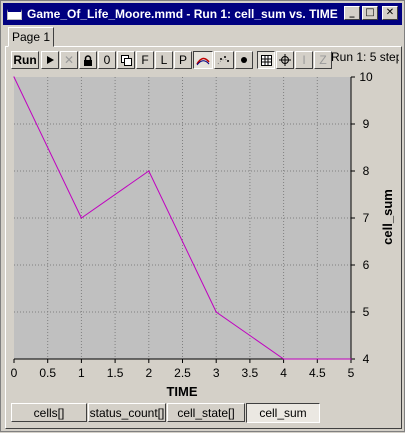 This screenshot has width=405, height=433. What do you see at coordinates (351, 373) in the screenshot?
I see `x-tick-label: 5` at bounding box center [351, 373].